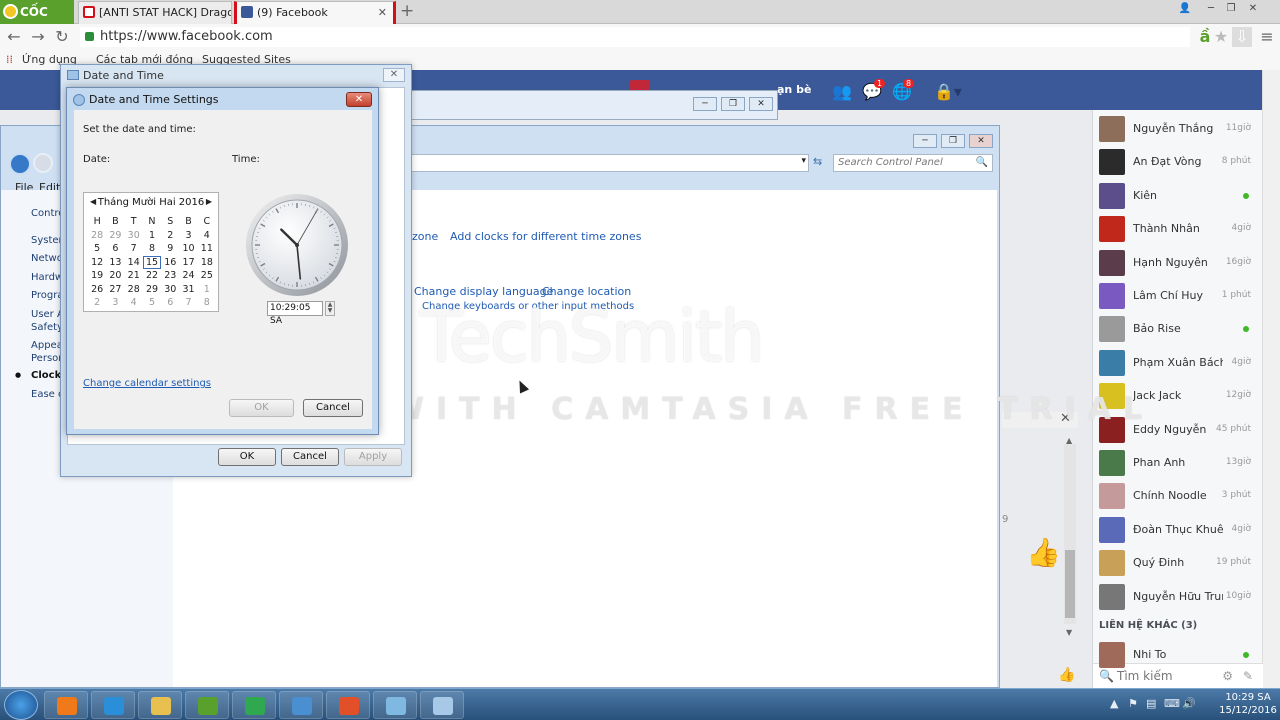 Image resolution: width=1280 pixels, height=720 pixels. I want to click on ok-button: OK, so click(247, 457).